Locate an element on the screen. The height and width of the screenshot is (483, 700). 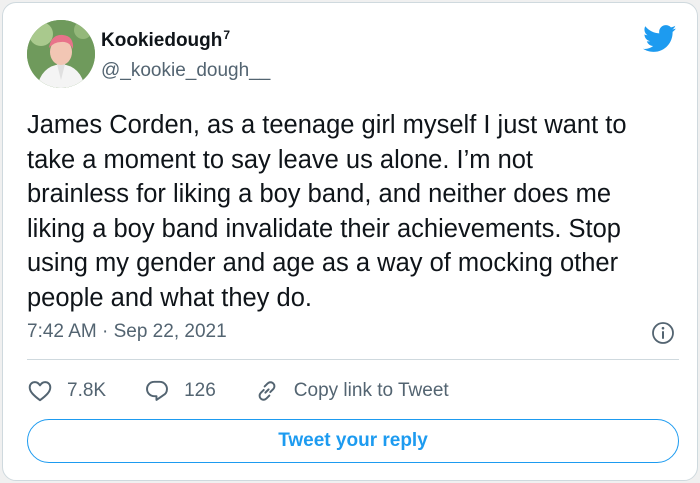
like-count: 7.8K is located at coordinates (87, 390).